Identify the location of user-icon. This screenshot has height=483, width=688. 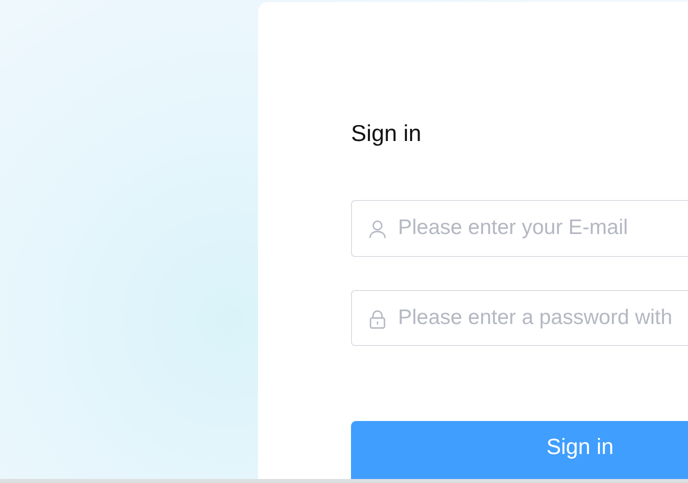
(377, 229).